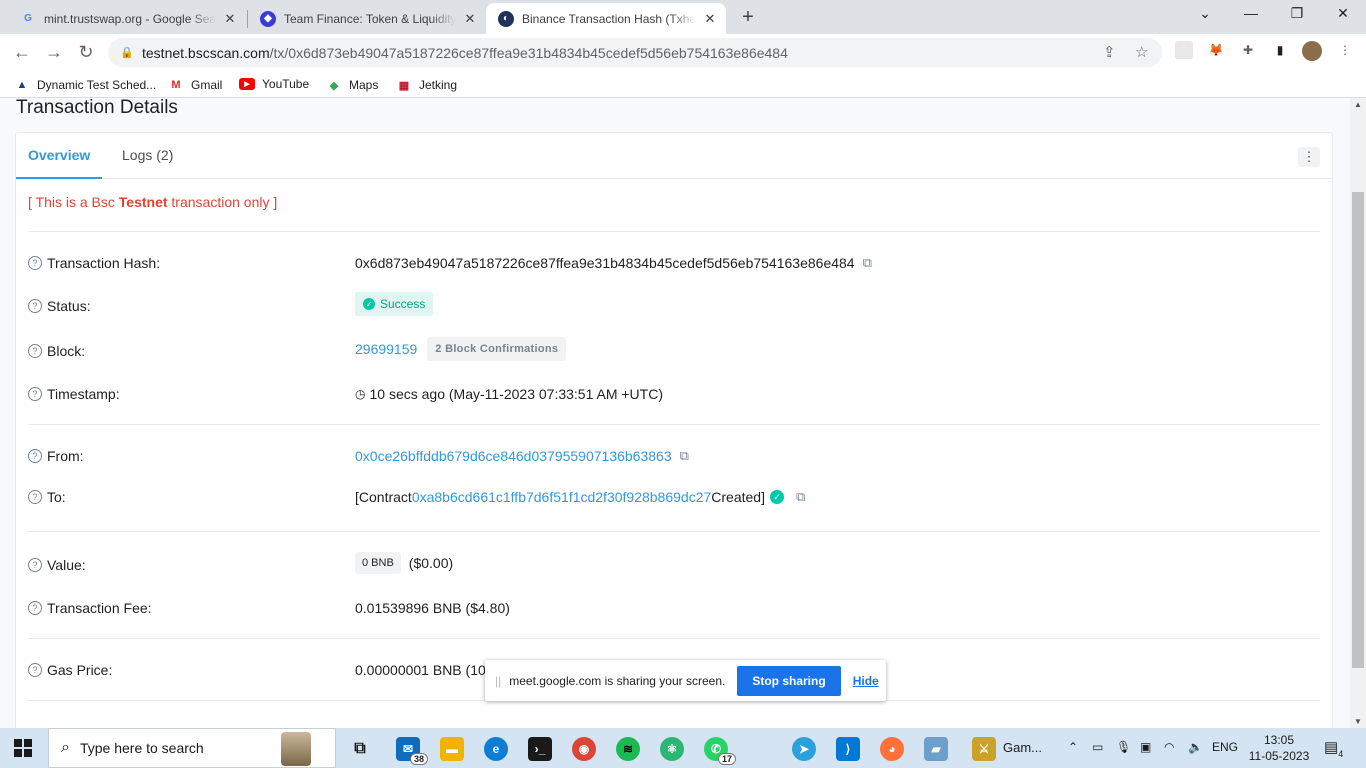 The width and height of the screenshot is (1366, 768). What do you see at coordinates (1073, 747) in the screenshot?
I see `show-hidden-icons: ⌃` at bounding box center [1073, 747].